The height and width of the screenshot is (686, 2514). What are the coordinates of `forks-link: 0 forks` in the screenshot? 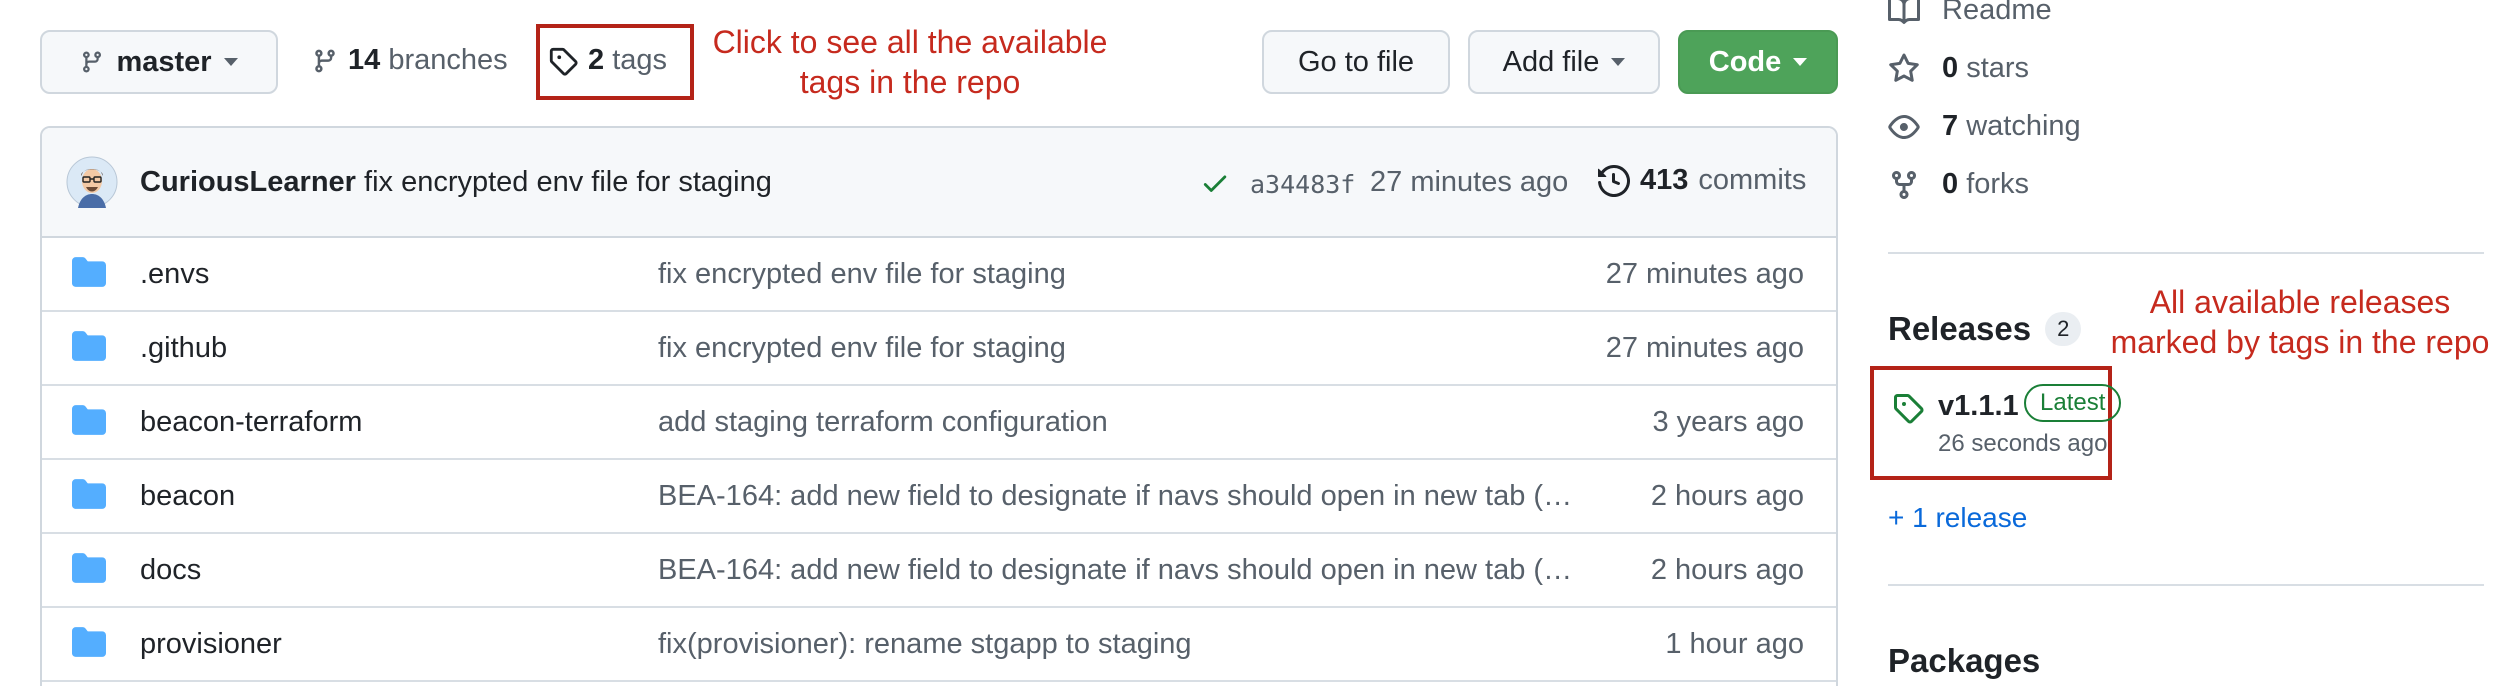 It's located at (1958, 184).